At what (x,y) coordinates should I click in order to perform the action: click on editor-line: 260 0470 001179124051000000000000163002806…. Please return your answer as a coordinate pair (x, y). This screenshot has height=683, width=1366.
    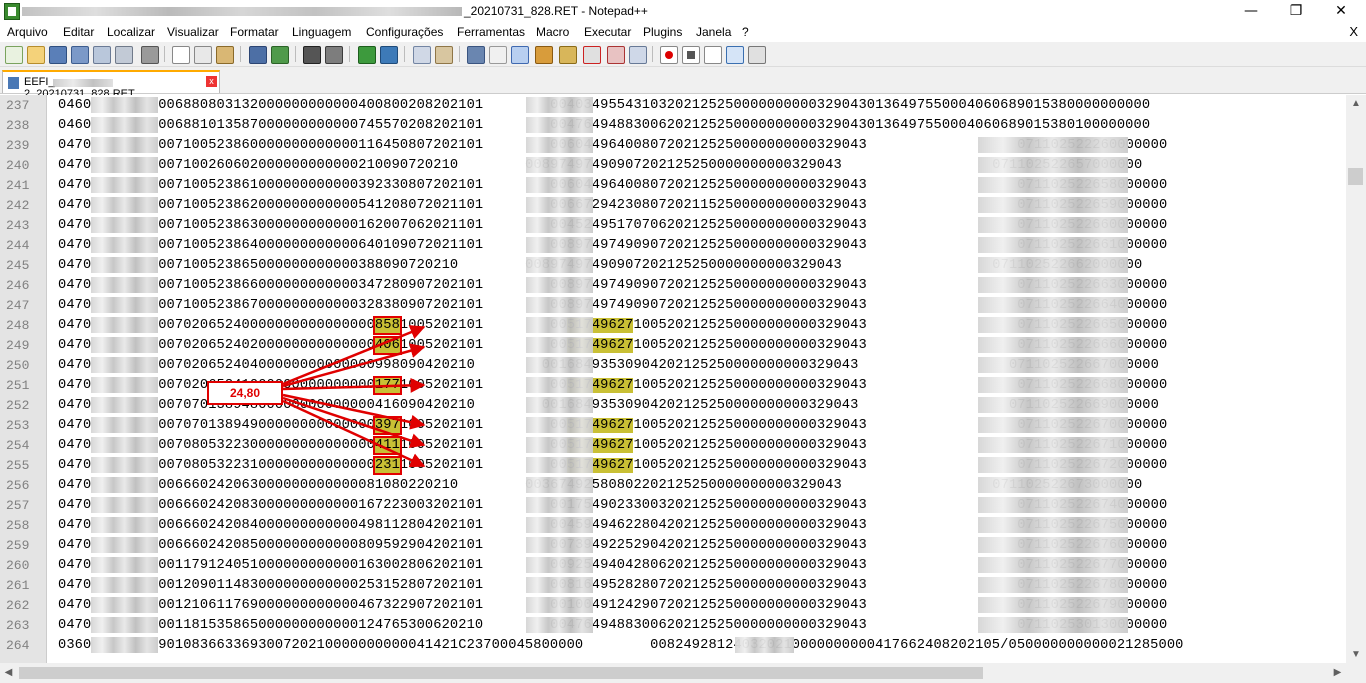
    Looking at the image, I should click on (673, 565).